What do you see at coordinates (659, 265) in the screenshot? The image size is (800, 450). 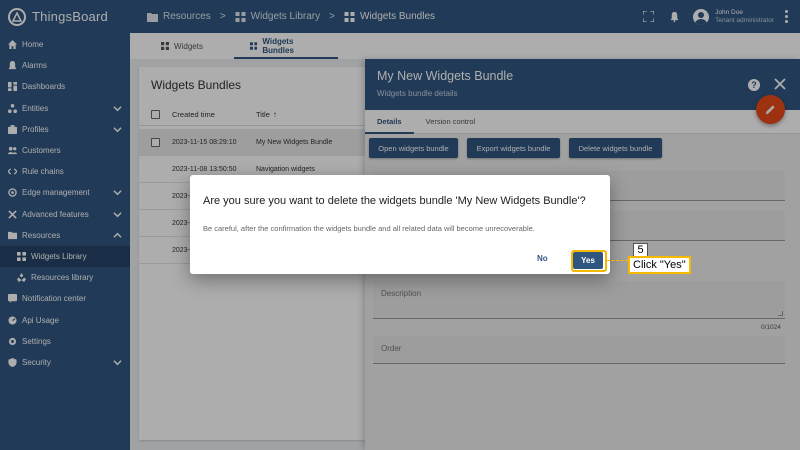 I see `step-instruction: Click "Yes"` at bounding box center [659, 265].